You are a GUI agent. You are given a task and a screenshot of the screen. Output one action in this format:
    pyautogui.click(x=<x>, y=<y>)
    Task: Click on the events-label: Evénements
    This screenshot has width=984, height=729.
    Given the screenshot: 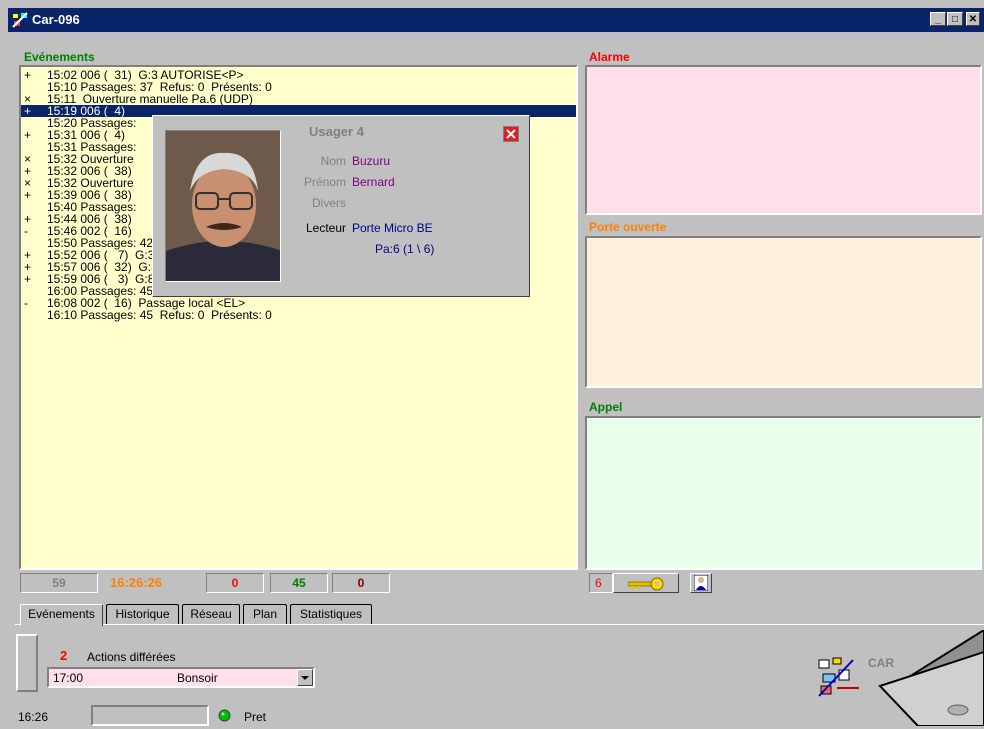 What is the action you would take?
    pyautogui.click(x=59, y=57)
    